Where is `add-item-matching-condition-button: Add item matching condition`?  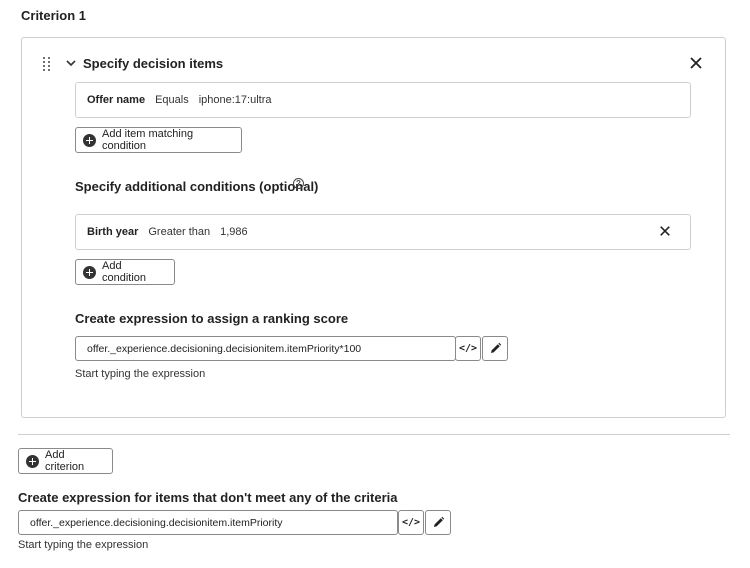 add-item-matching-condition-button: Add item matching condition is located at coordinates (158, 140).